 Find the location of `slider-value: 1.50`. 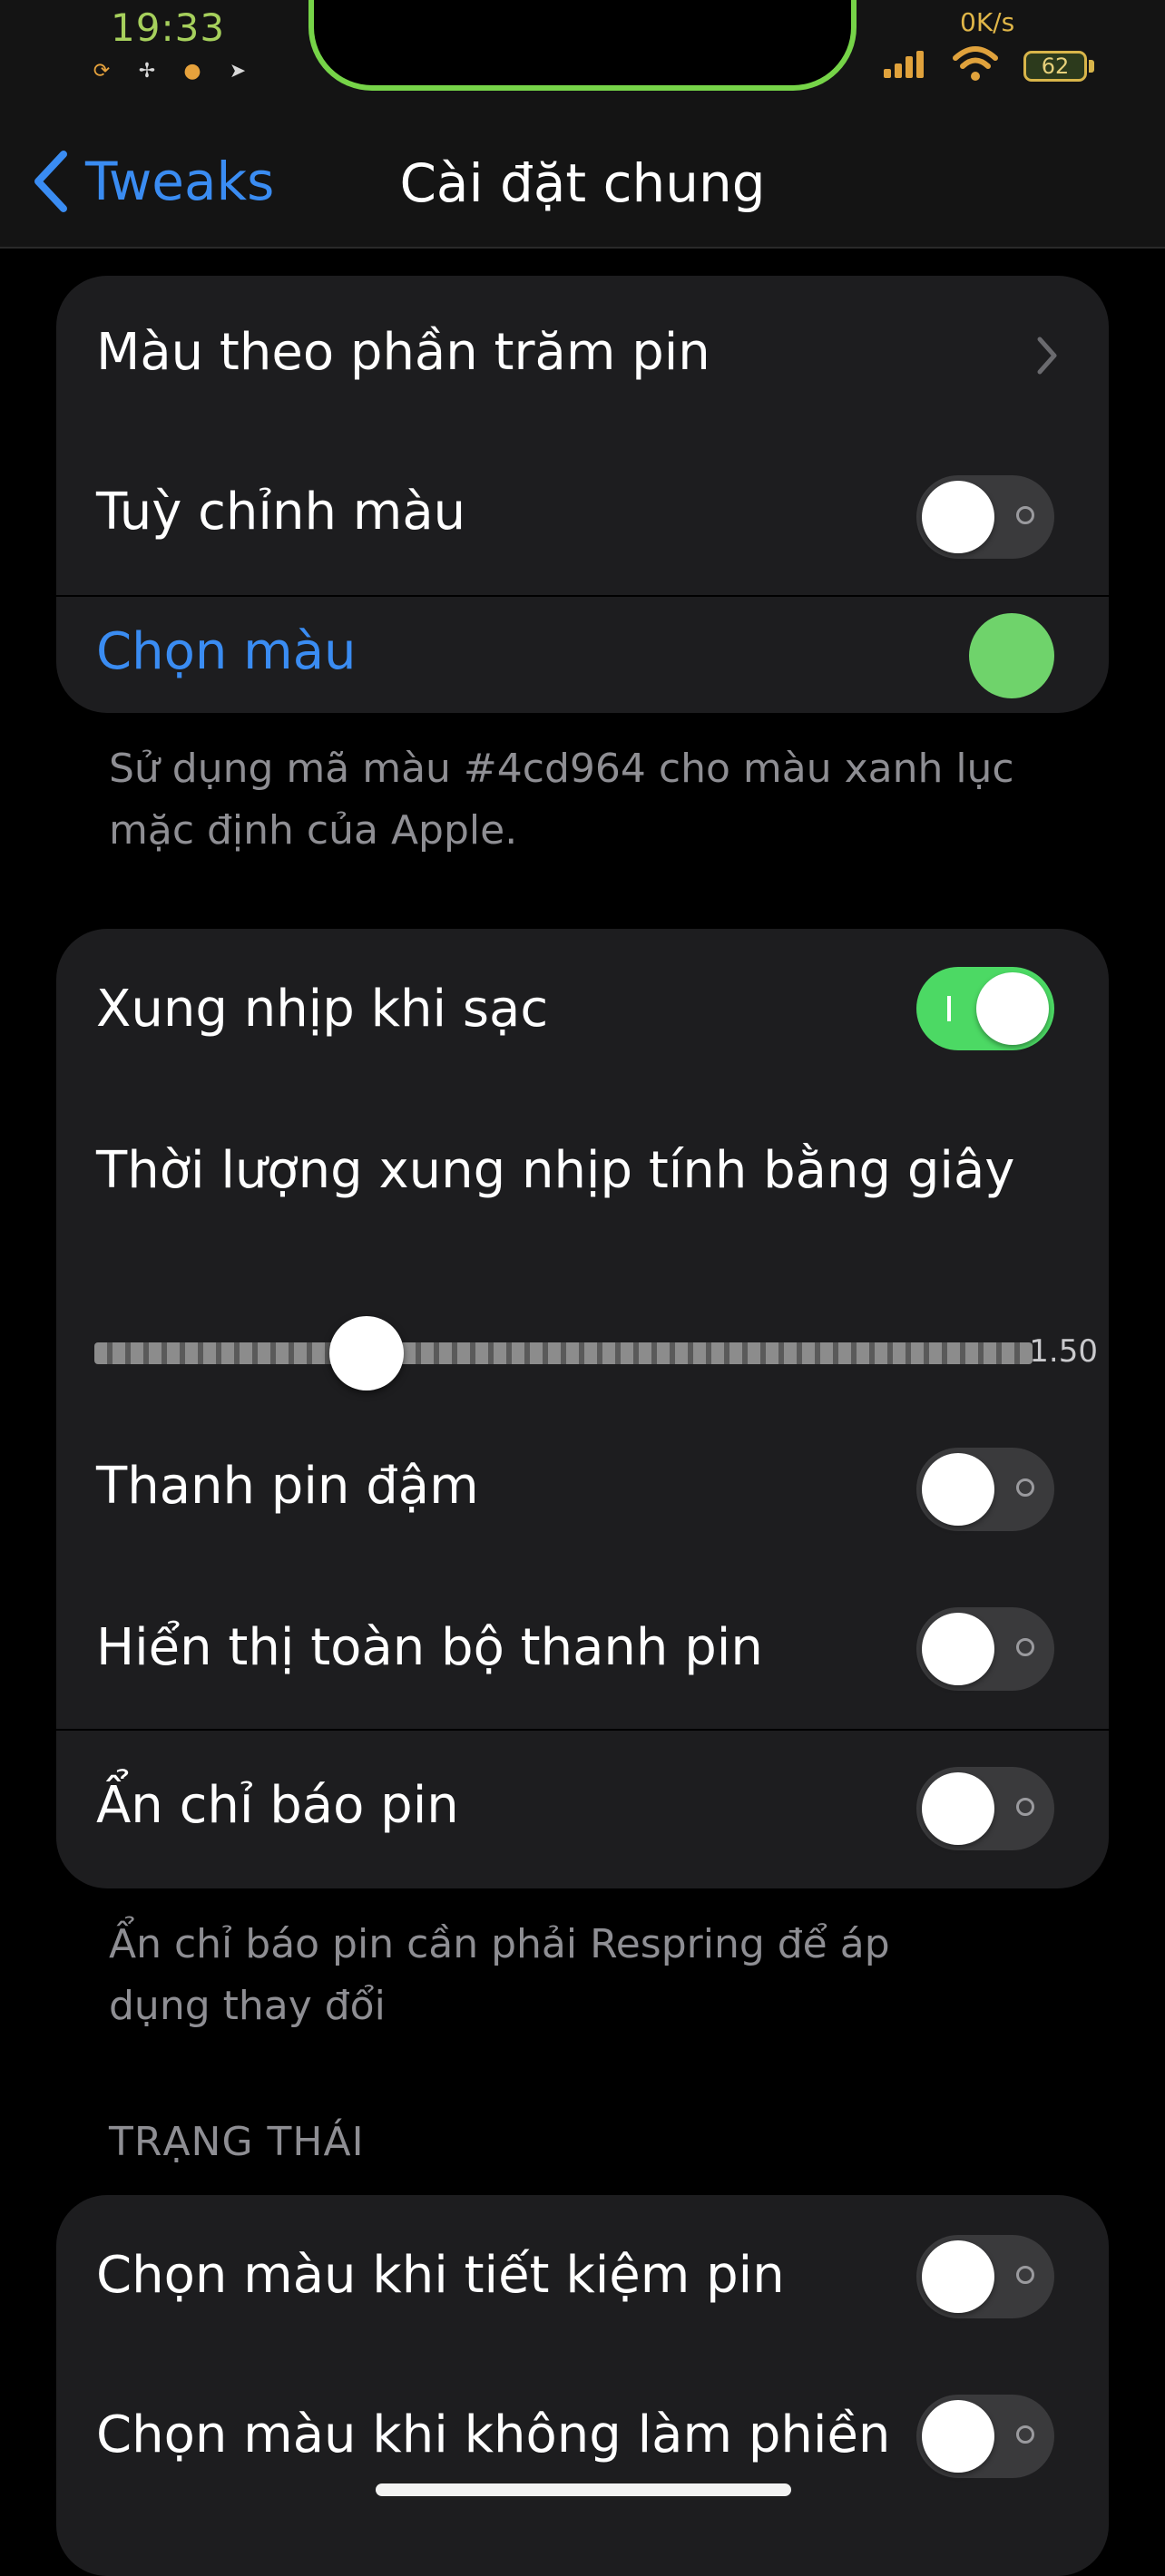

slider-value: 1.50 is located at coordinates (1063, 1351).